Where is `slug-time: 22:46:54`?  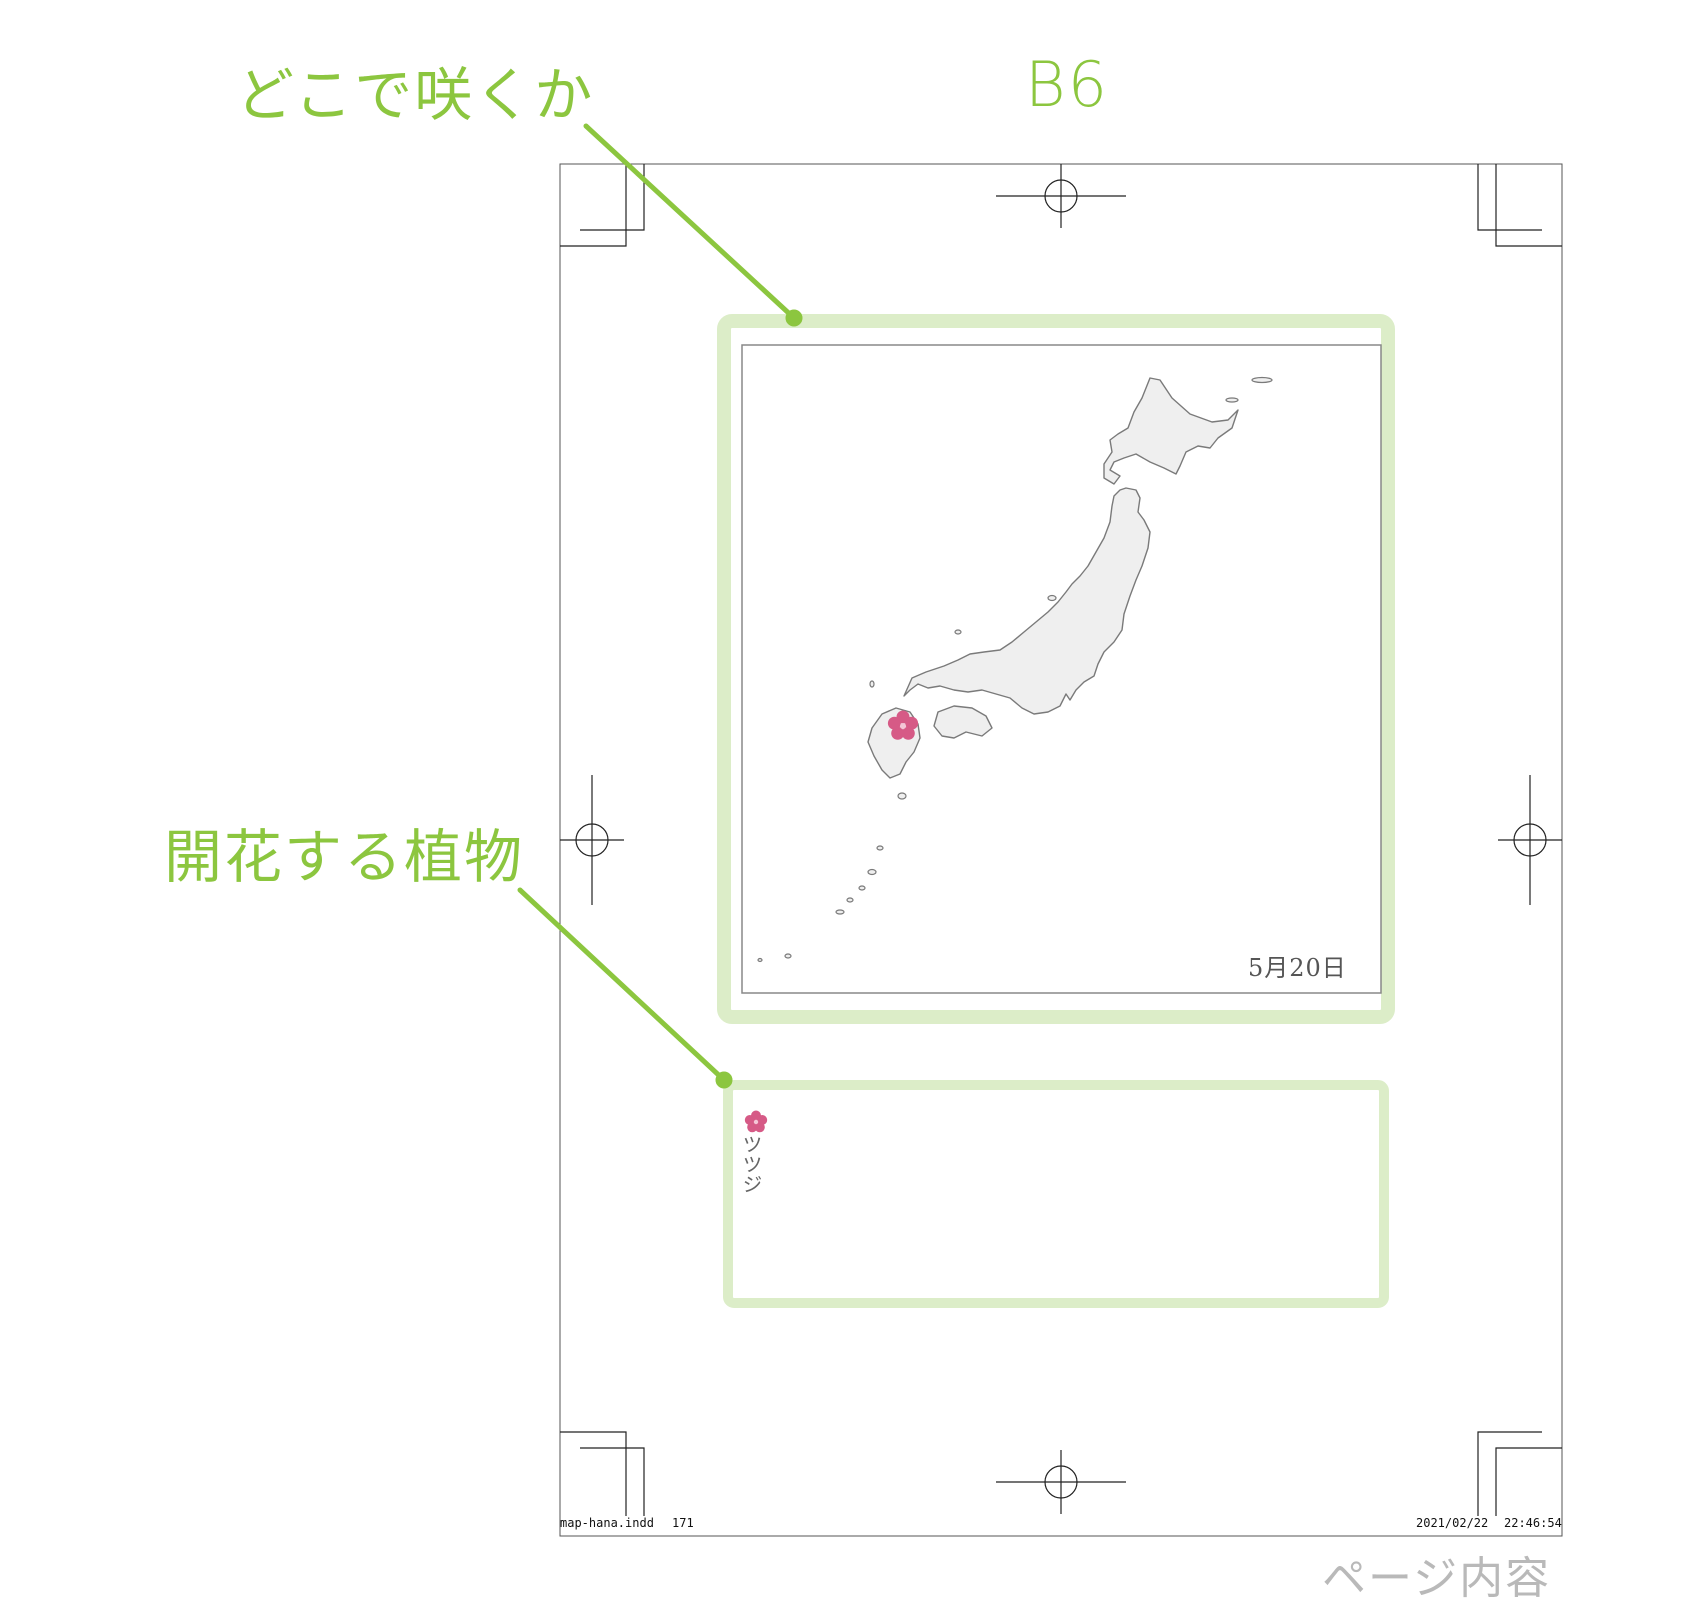 slug-time: 22:46:54 is located at coordinates (1533, 1523).